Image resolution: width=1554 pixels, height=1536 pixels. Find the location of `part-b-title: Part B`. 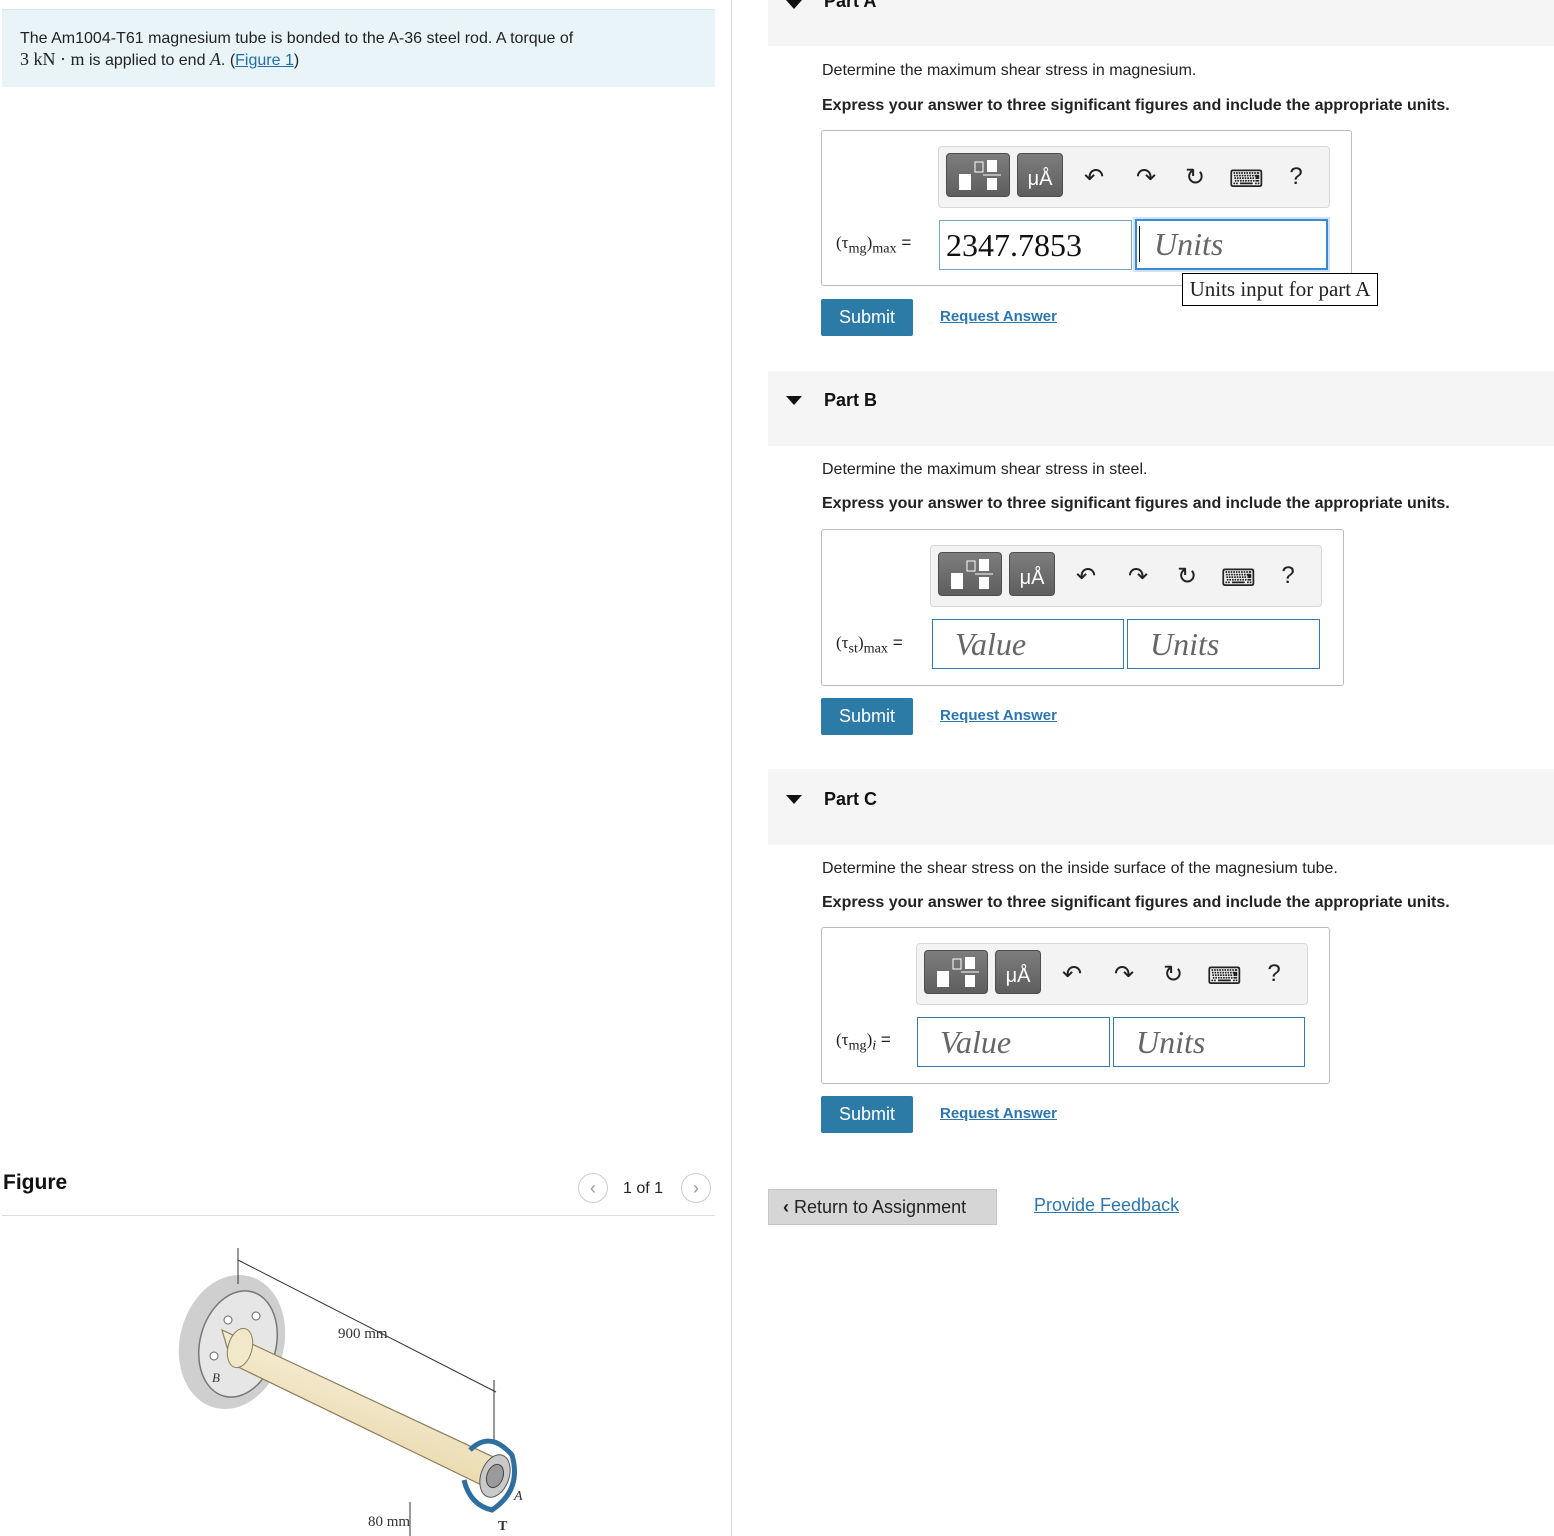

part-b-title: Part B is located at coordinates (851, 400).